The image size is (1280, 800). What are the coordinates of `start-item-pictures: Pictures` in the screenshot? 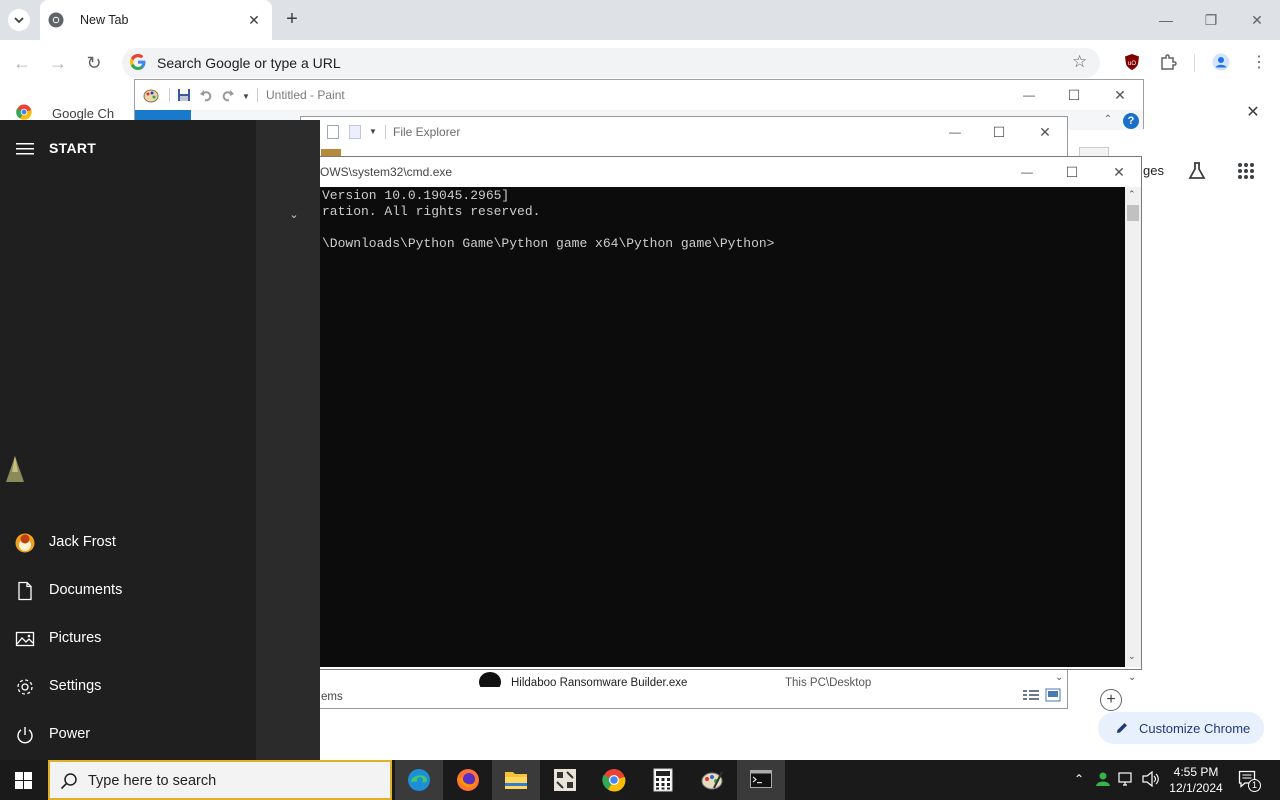 It's located at (128, 639).